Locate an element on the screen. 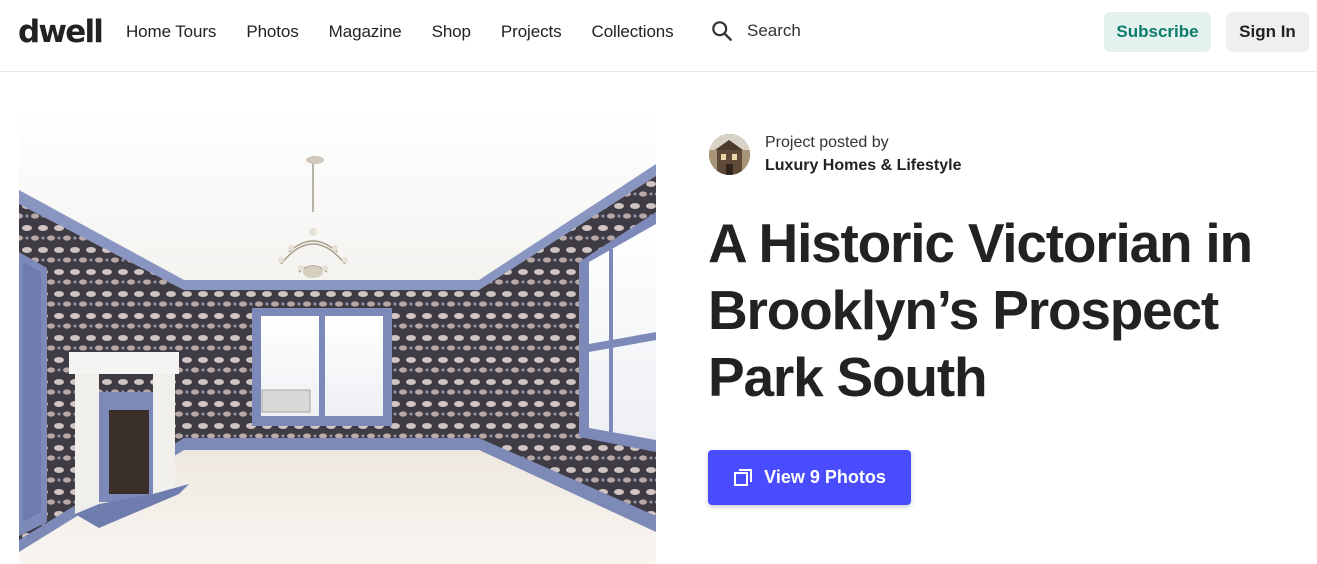 This screenshot has width=1317, height=564. search-icon is located at coordinates (722, 31).